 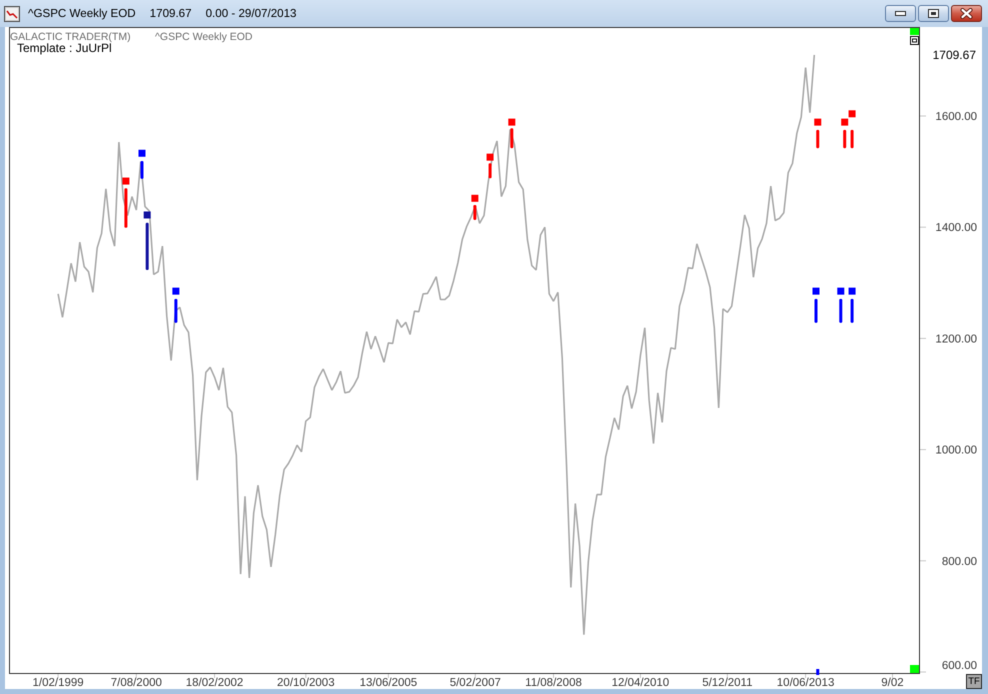 What do you see at coordinates (251, 13) in the screenshot?
I see `title-change-date: 0.00 - 29/07/2013` at bounding box center [251, 13].